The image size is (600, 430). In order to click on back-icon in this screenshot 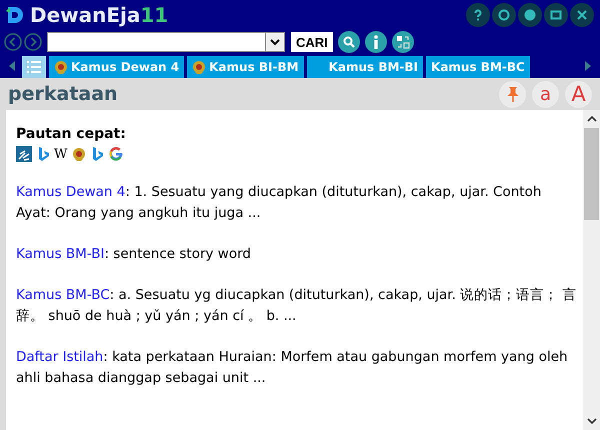, I will do `click(13, 42)`.